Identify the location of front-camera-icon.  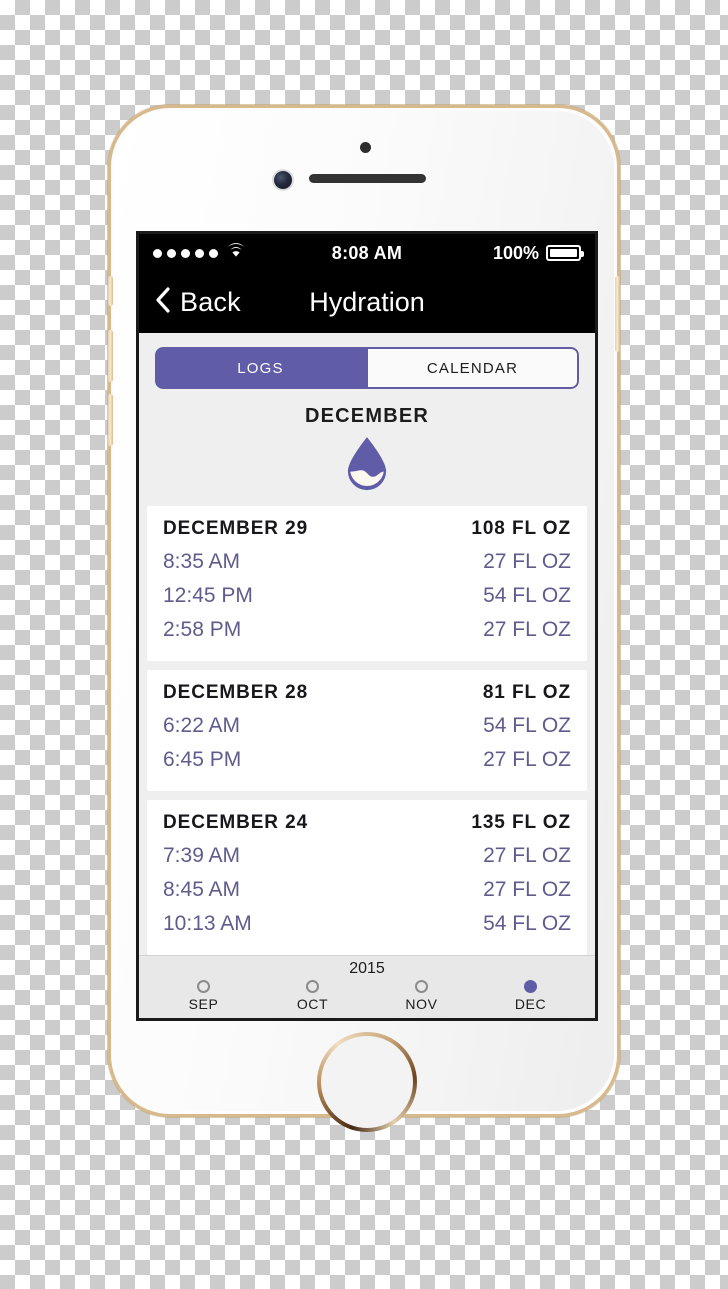
(283, 180).